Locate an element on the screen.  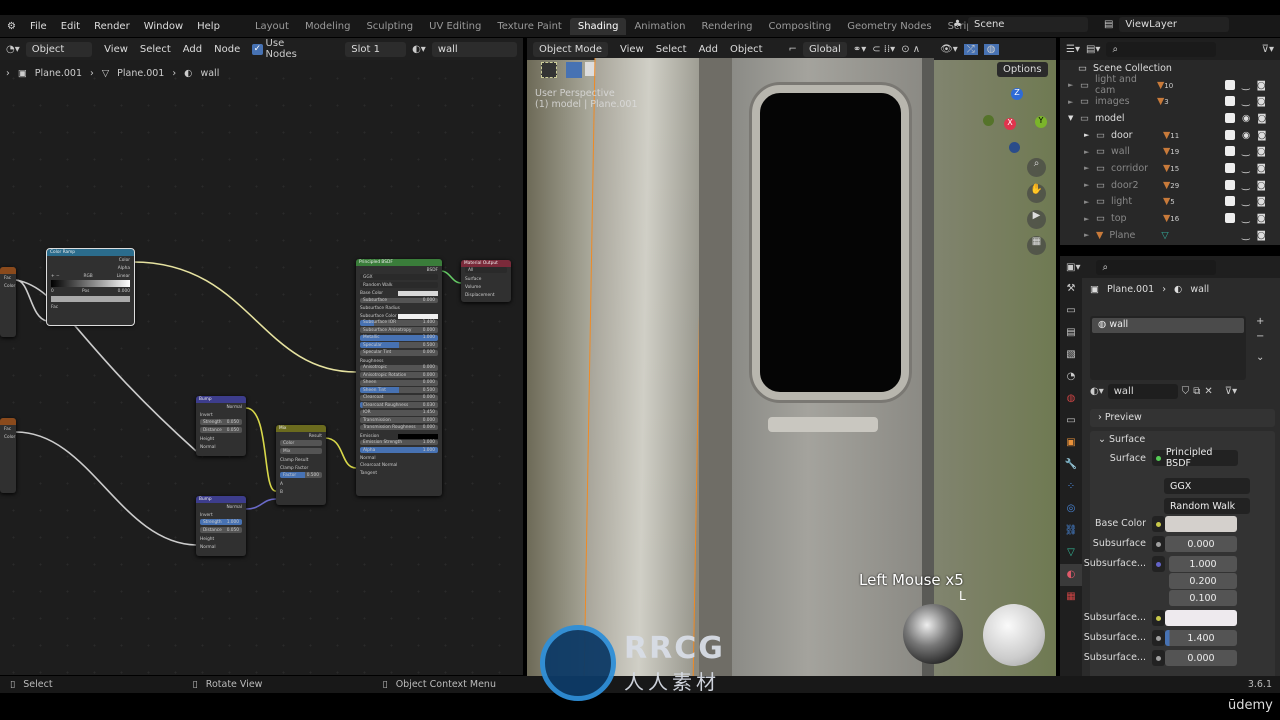
subsurface-method-dropdown: Random Walk is located at coordinates (1207, 506).